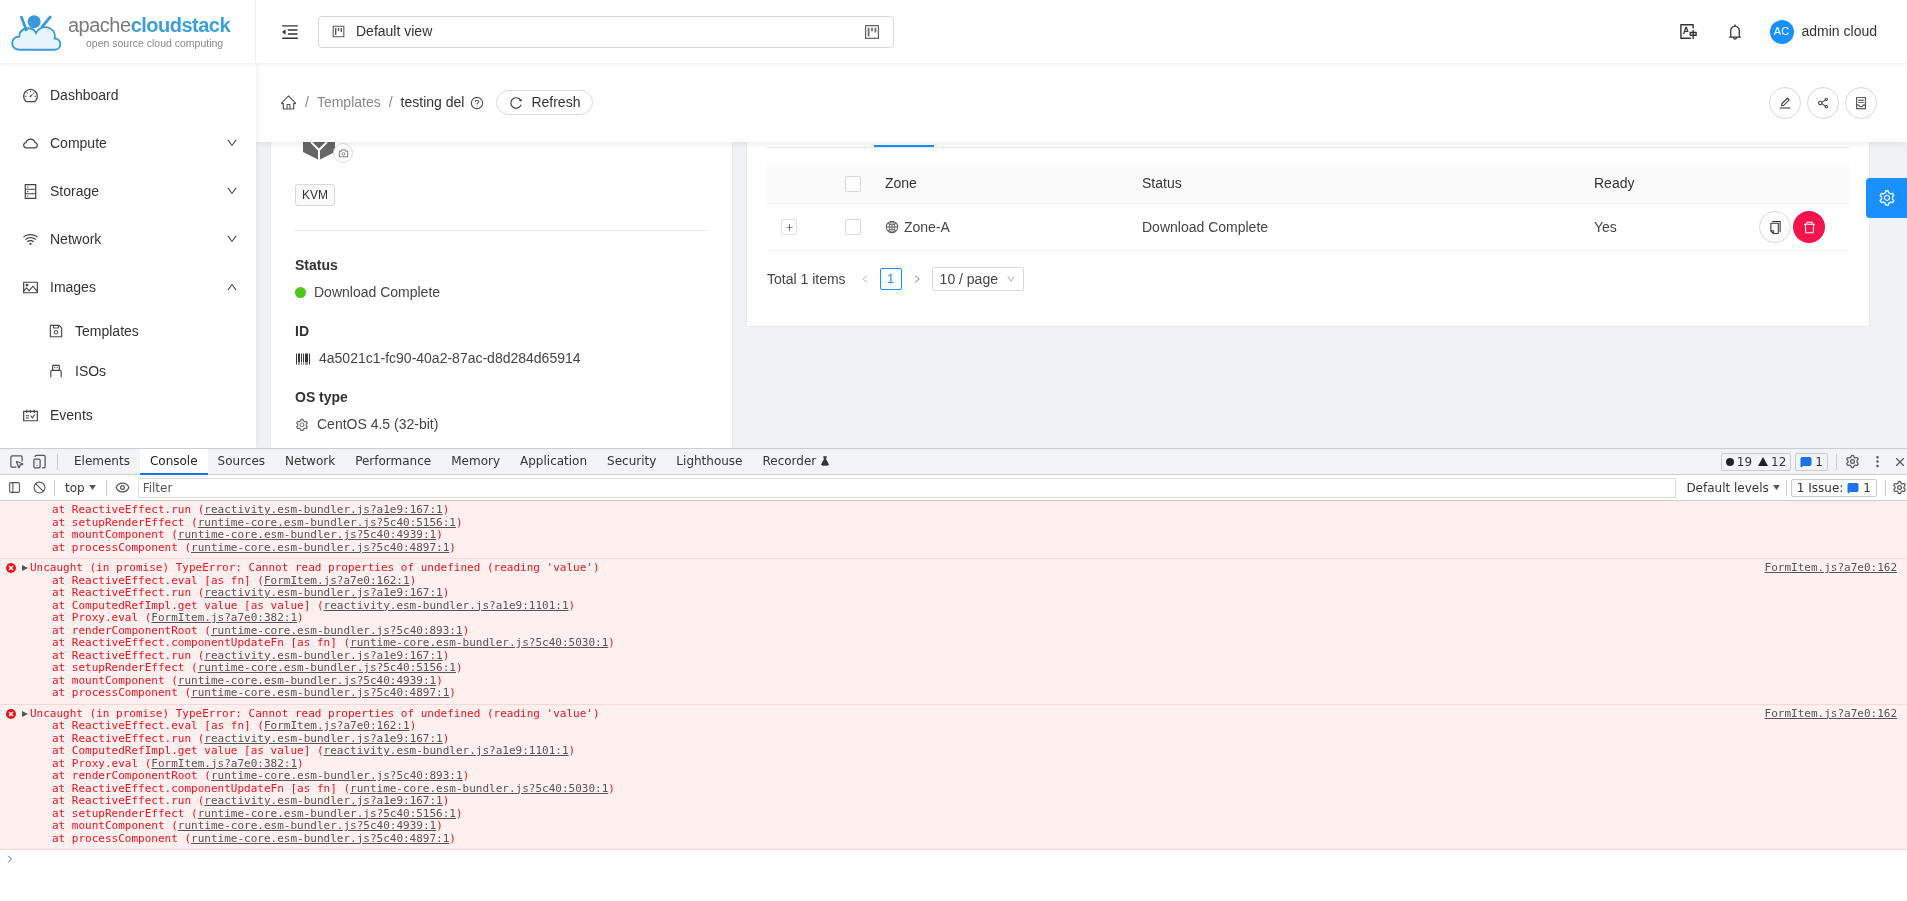 This screenshot has height=901, width=1907. Describe the element at coordinates (128, 287) in the screenshot. I see `sidebar-item: Images` at that location.